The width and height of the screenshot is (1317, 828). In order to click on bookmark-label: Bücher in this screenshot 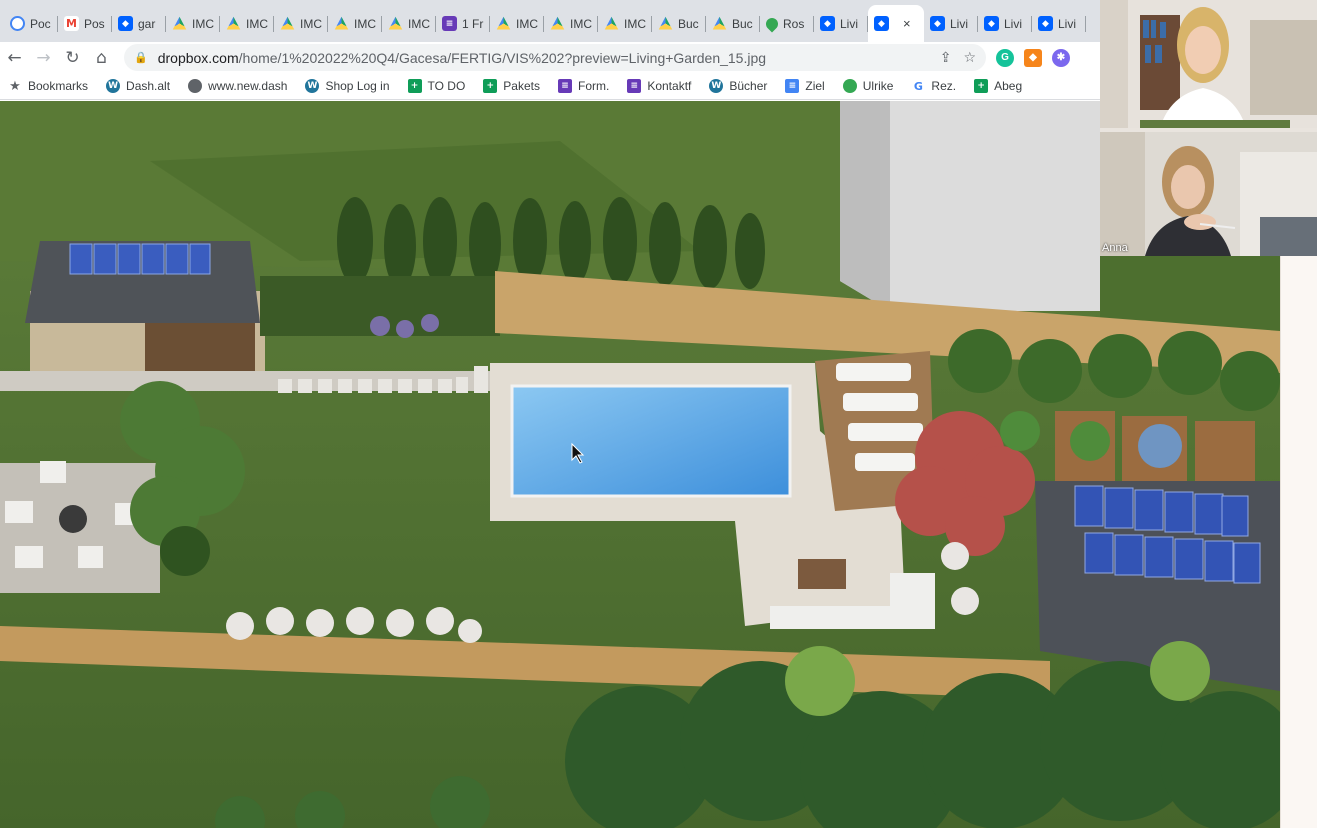, I will do `click(748, 86)`.